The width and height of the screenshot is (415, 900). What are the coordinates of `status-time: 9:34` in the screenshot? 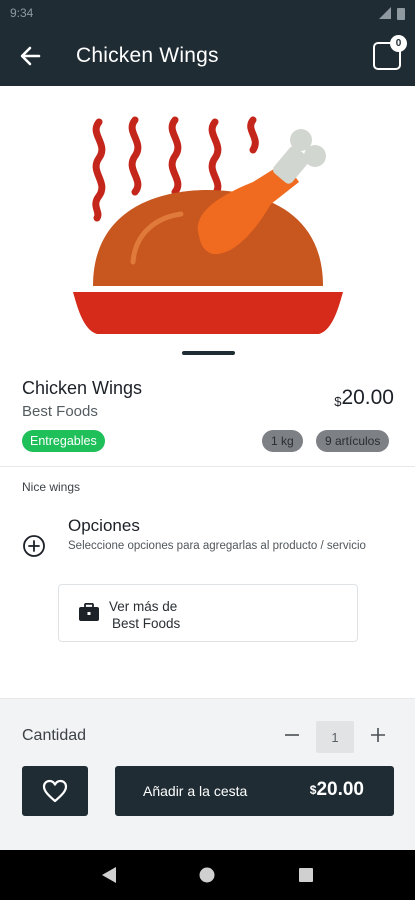 It's located at (22, 13).